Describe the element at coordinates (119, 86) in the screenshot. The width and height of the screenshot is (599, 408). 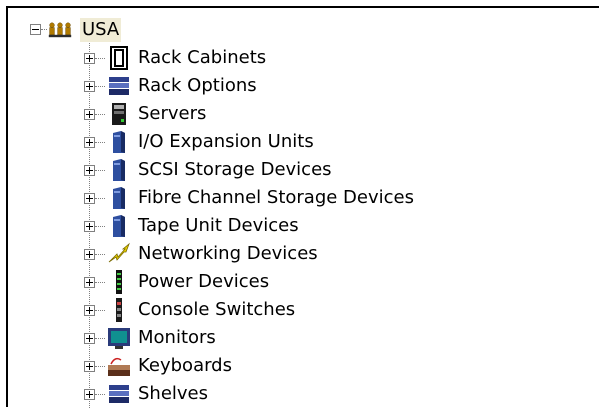
I see `rack-options-icon` at that location.